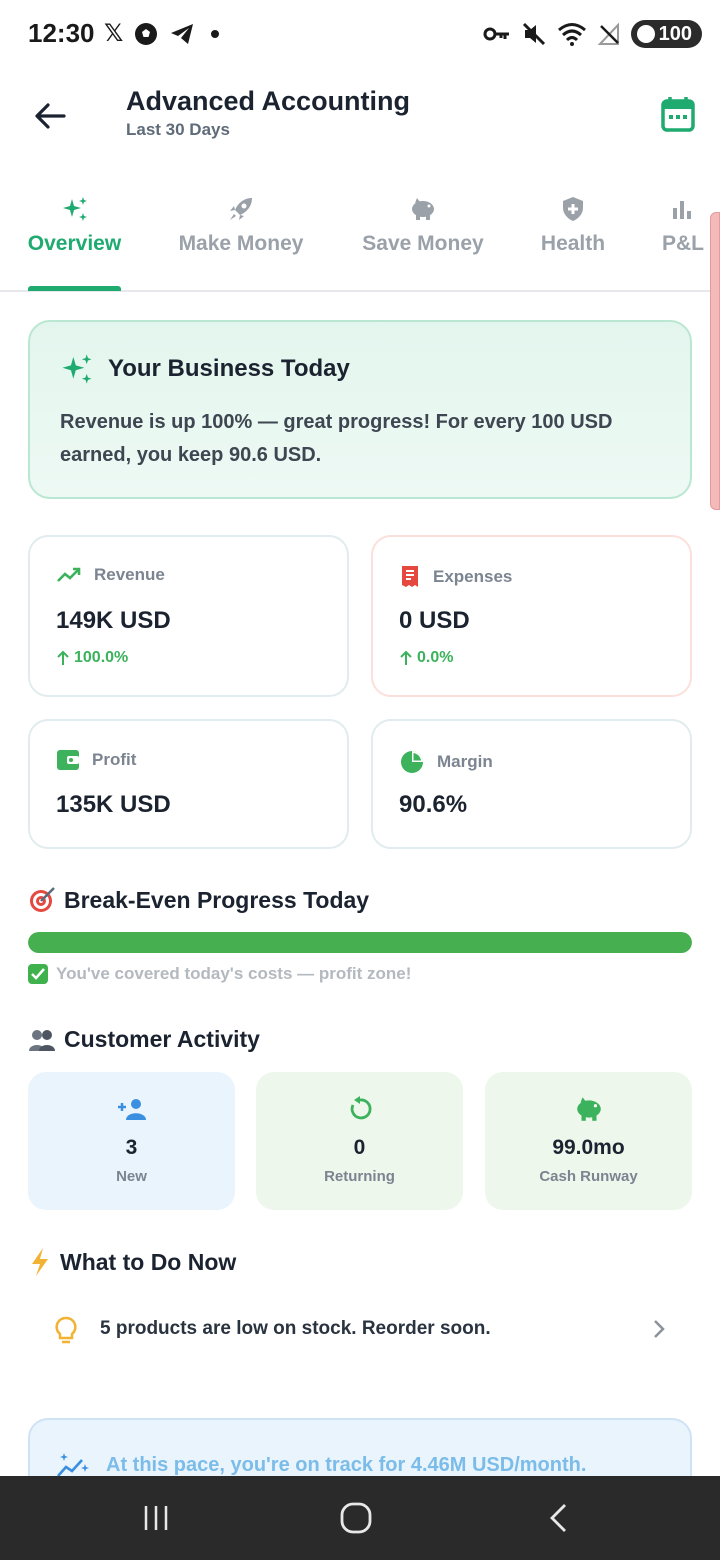  Describe the element at coordinates (229, 368) in the screenshot. I see `business-today-title: Your Business Today` at that location.